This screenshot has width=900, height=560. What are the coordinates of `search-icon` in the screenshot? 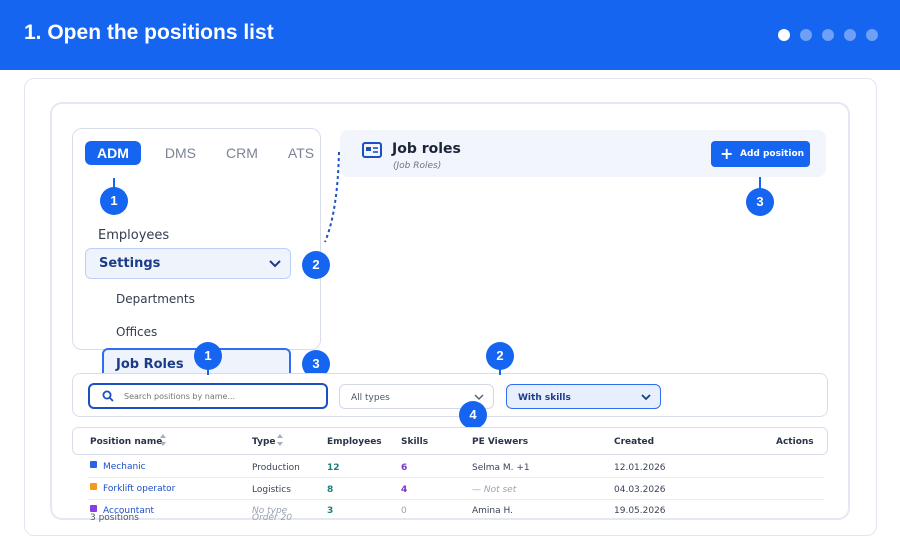 It's located at (108, 396).